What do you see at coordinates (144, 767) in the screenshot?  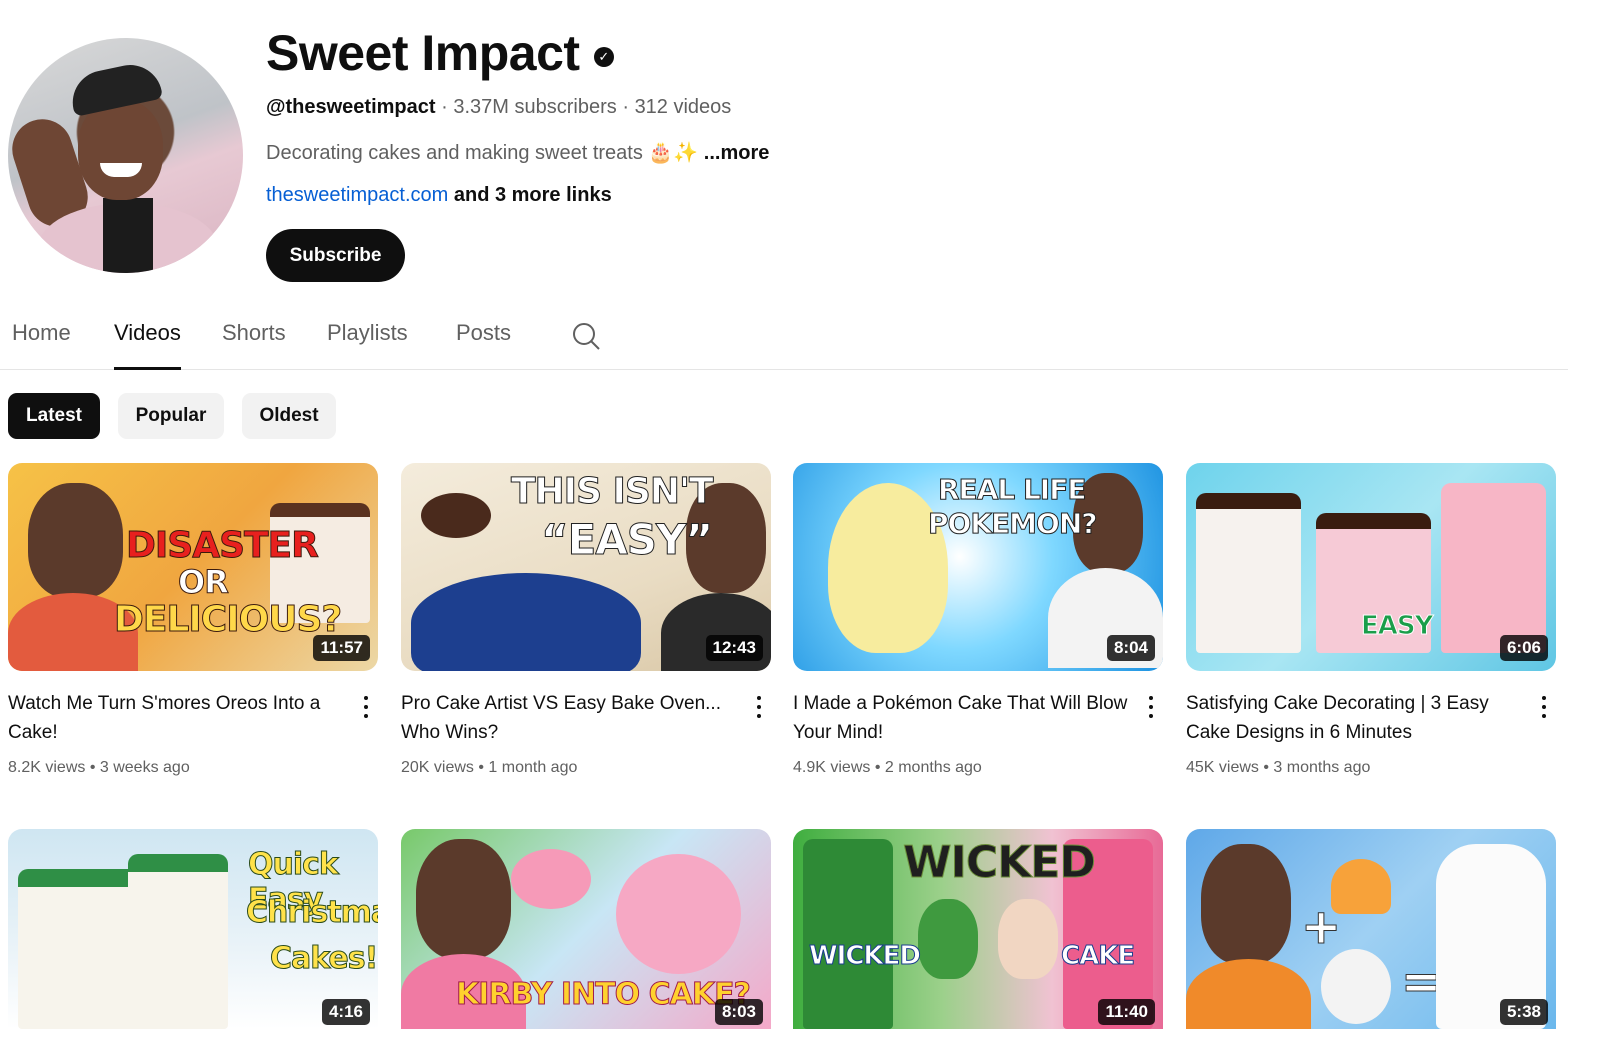 I see `upload-age: 3 weeks ago` at bounding box center [144, 767].